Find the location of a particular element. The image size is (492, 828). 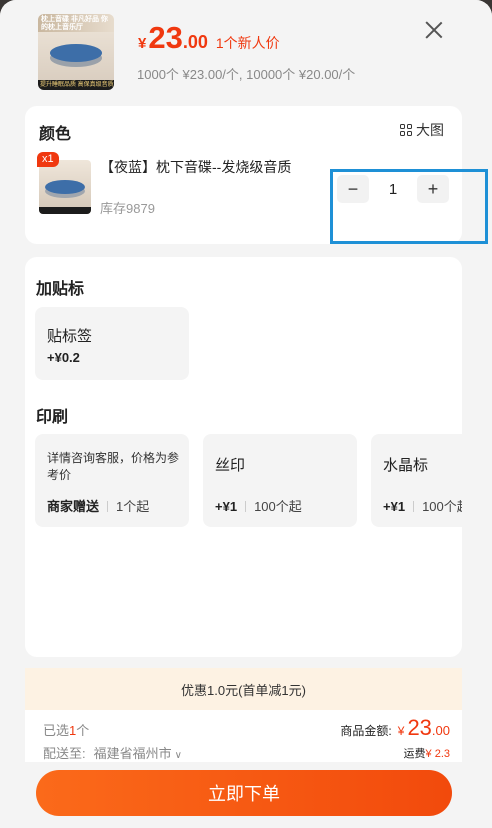

freight: 运费¥ 2.3 is located at coordinates (427, 753).